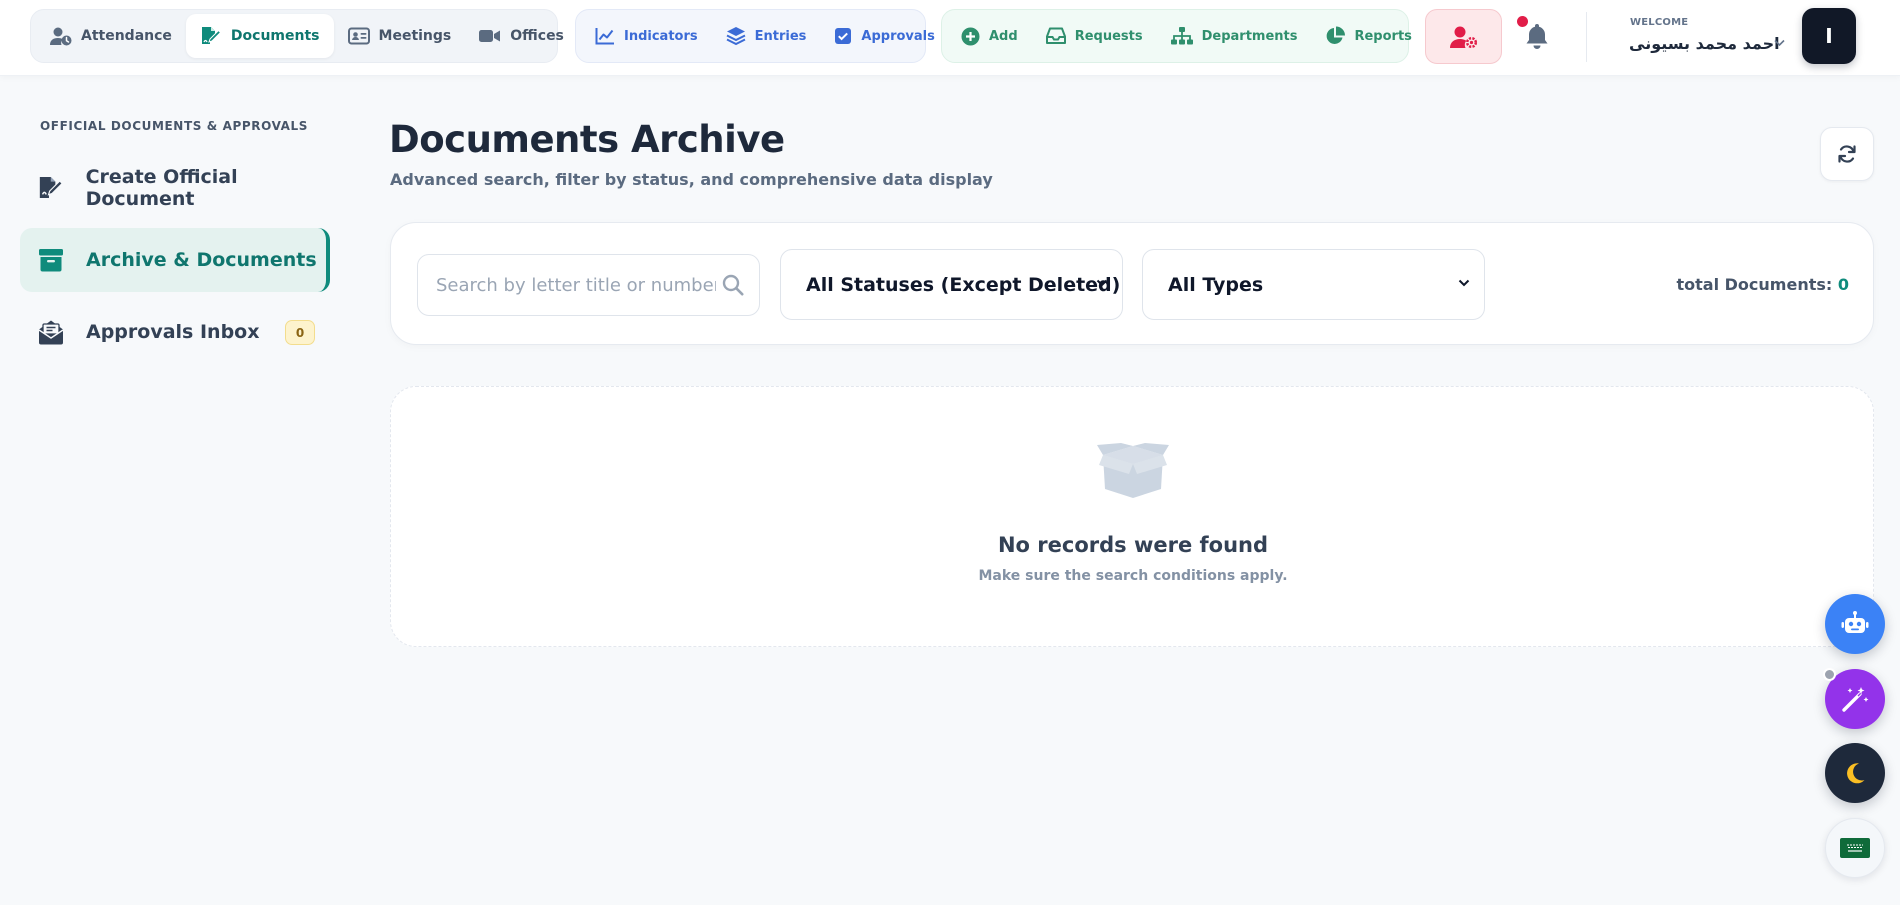 The image size is (1900, 905). I want to click on nav-attendance: Attendance, so click(111, 36).